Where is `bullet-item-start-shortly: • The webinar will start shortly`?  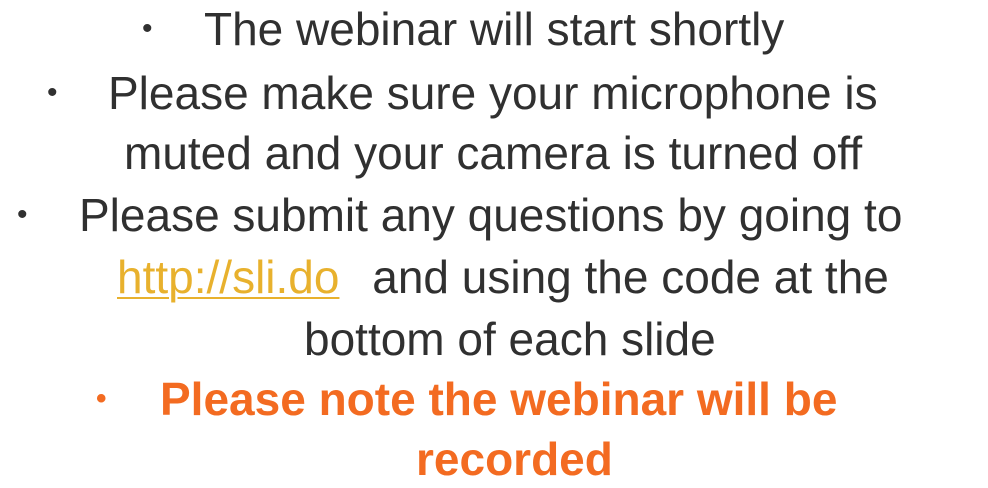
bullet-item-start-shortly: • The webinar will start shortly is located at coordinates (494, 29).